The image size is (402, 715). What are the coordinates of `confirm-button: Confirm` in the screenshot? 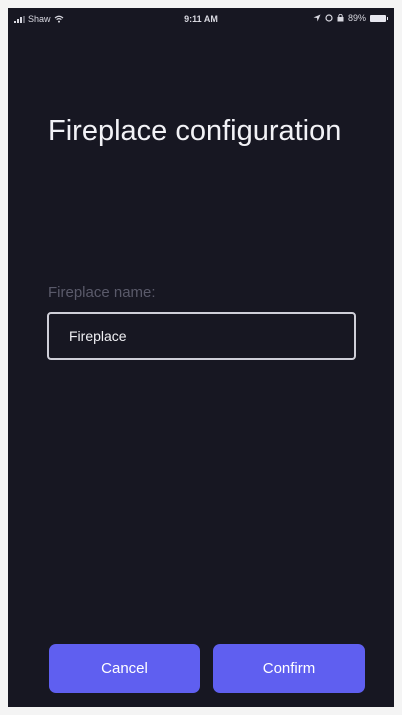 It's located at (289, 668).